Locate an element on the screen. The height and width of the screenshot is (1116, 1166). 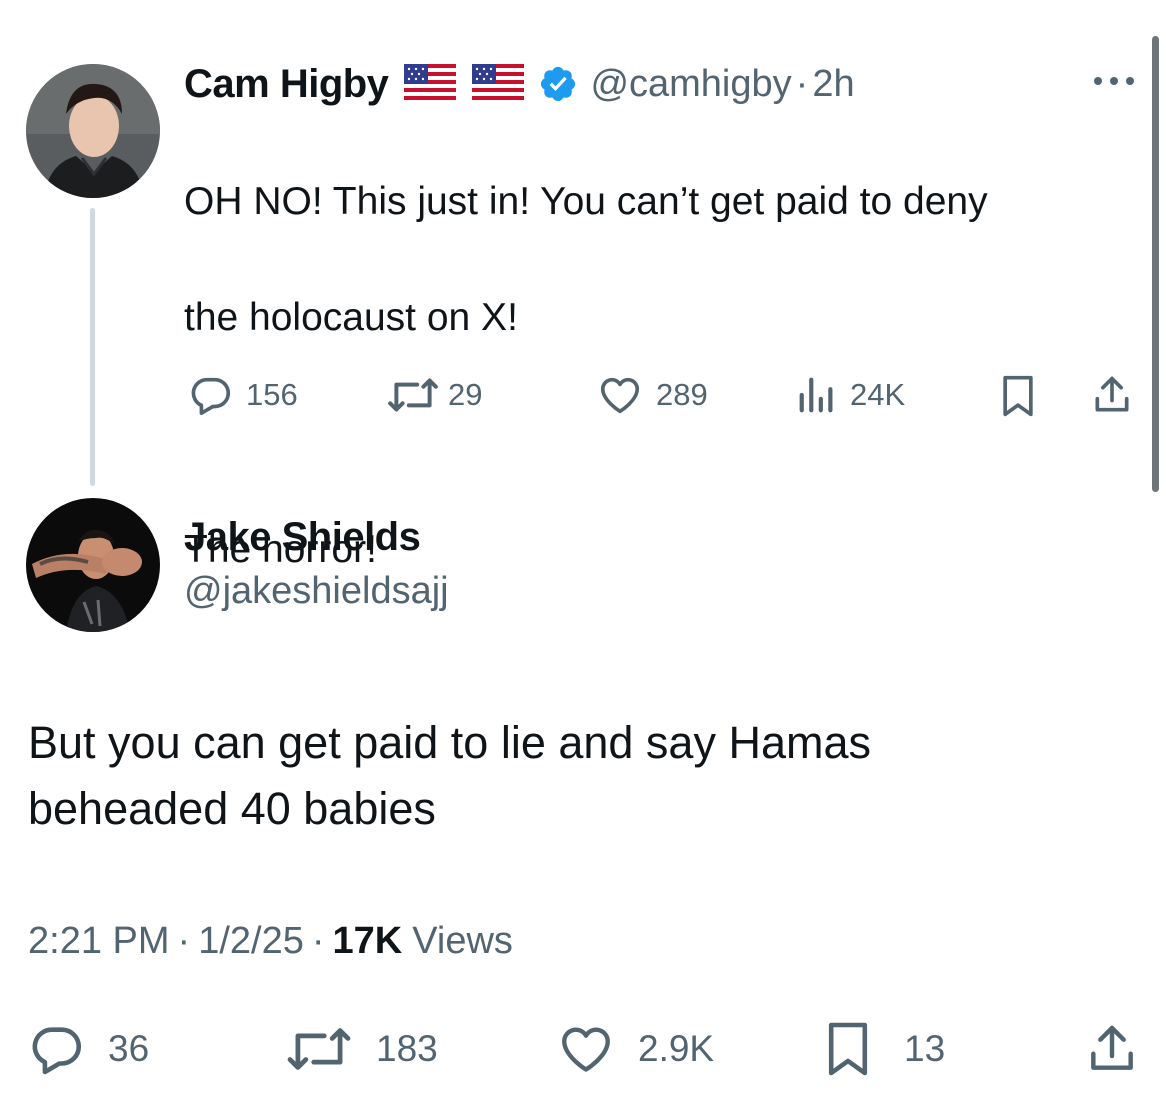
reply-count: 156 is located at coordinates (272, 394).